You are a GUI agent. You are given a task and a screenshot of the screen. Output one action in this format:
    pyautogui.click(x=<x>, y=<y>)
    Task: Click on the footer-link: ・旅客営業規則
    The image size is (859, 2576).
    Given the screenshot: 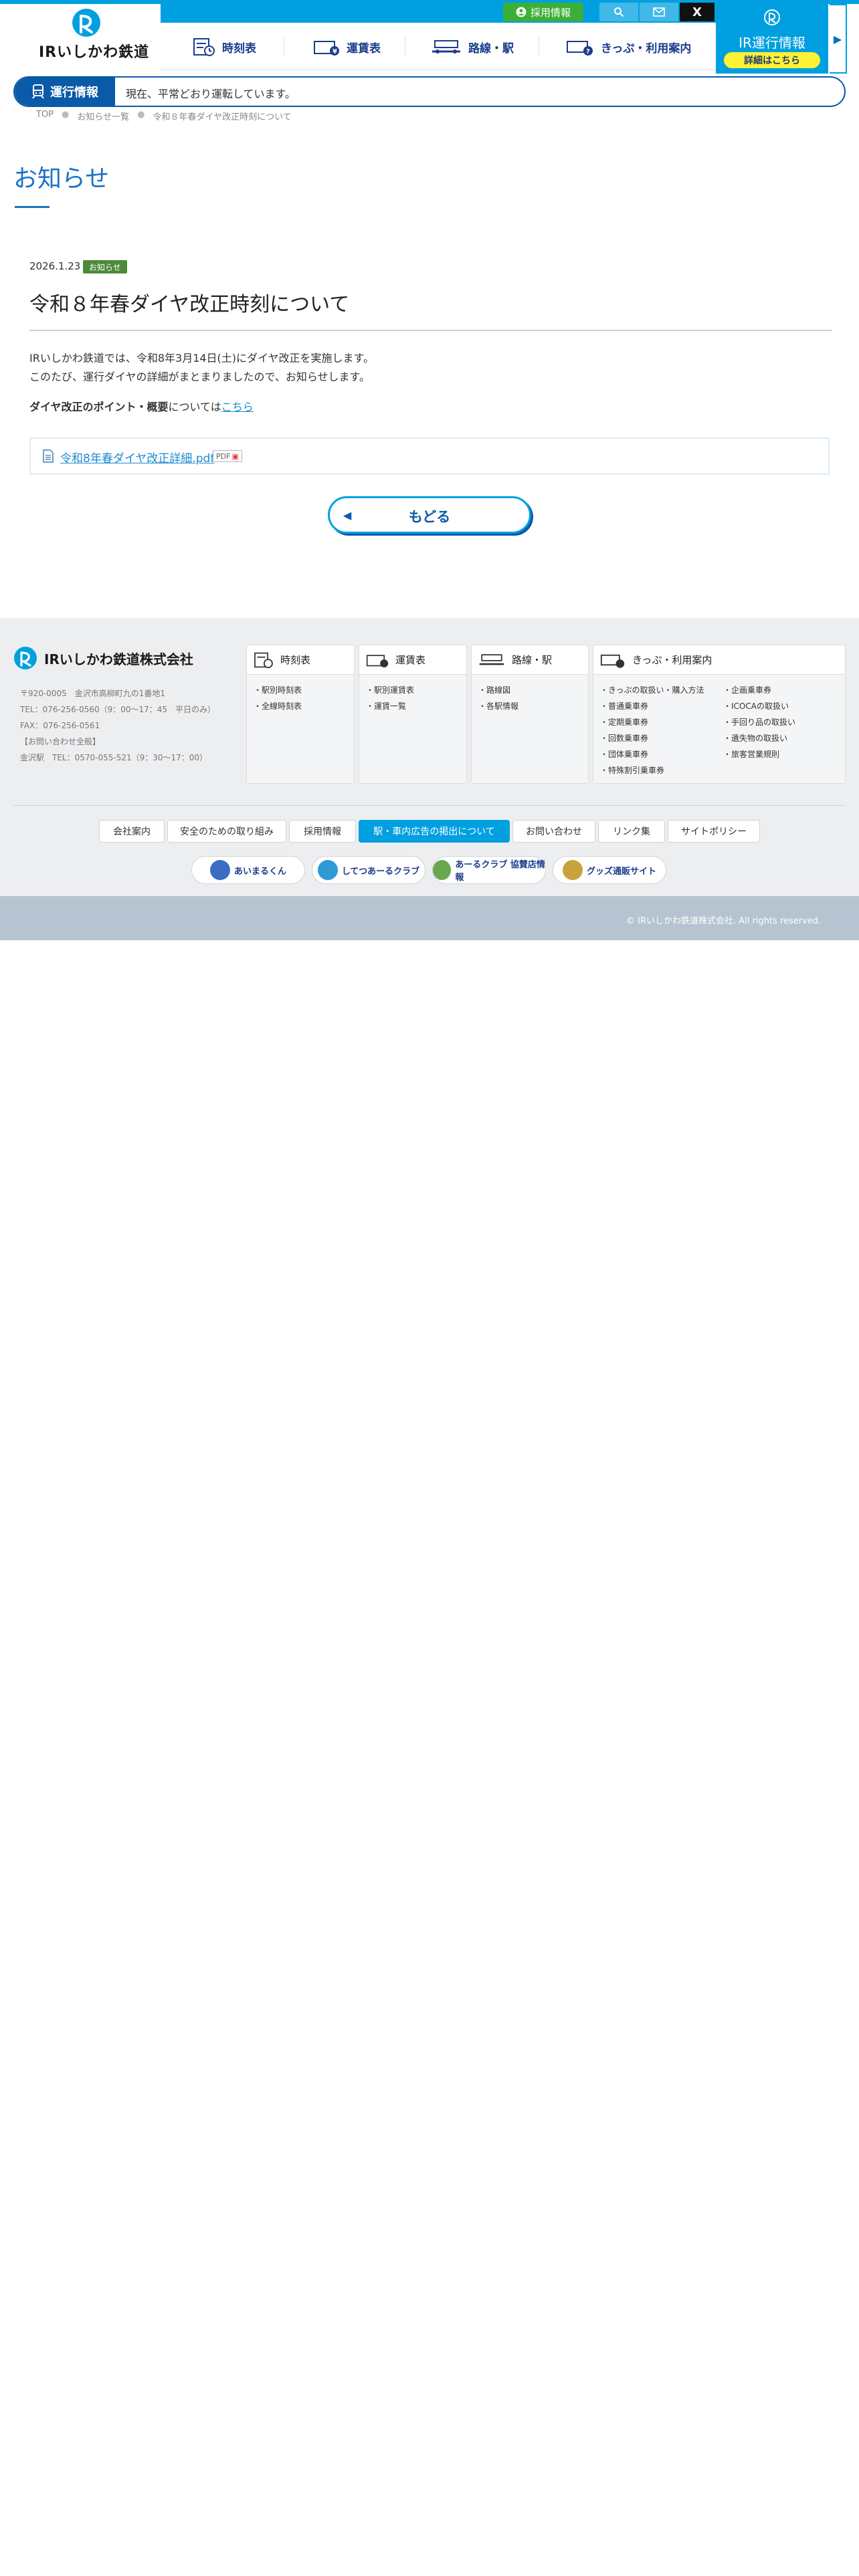 What is the action you would take?
    pyautogui.click(x=751, y=754)
    